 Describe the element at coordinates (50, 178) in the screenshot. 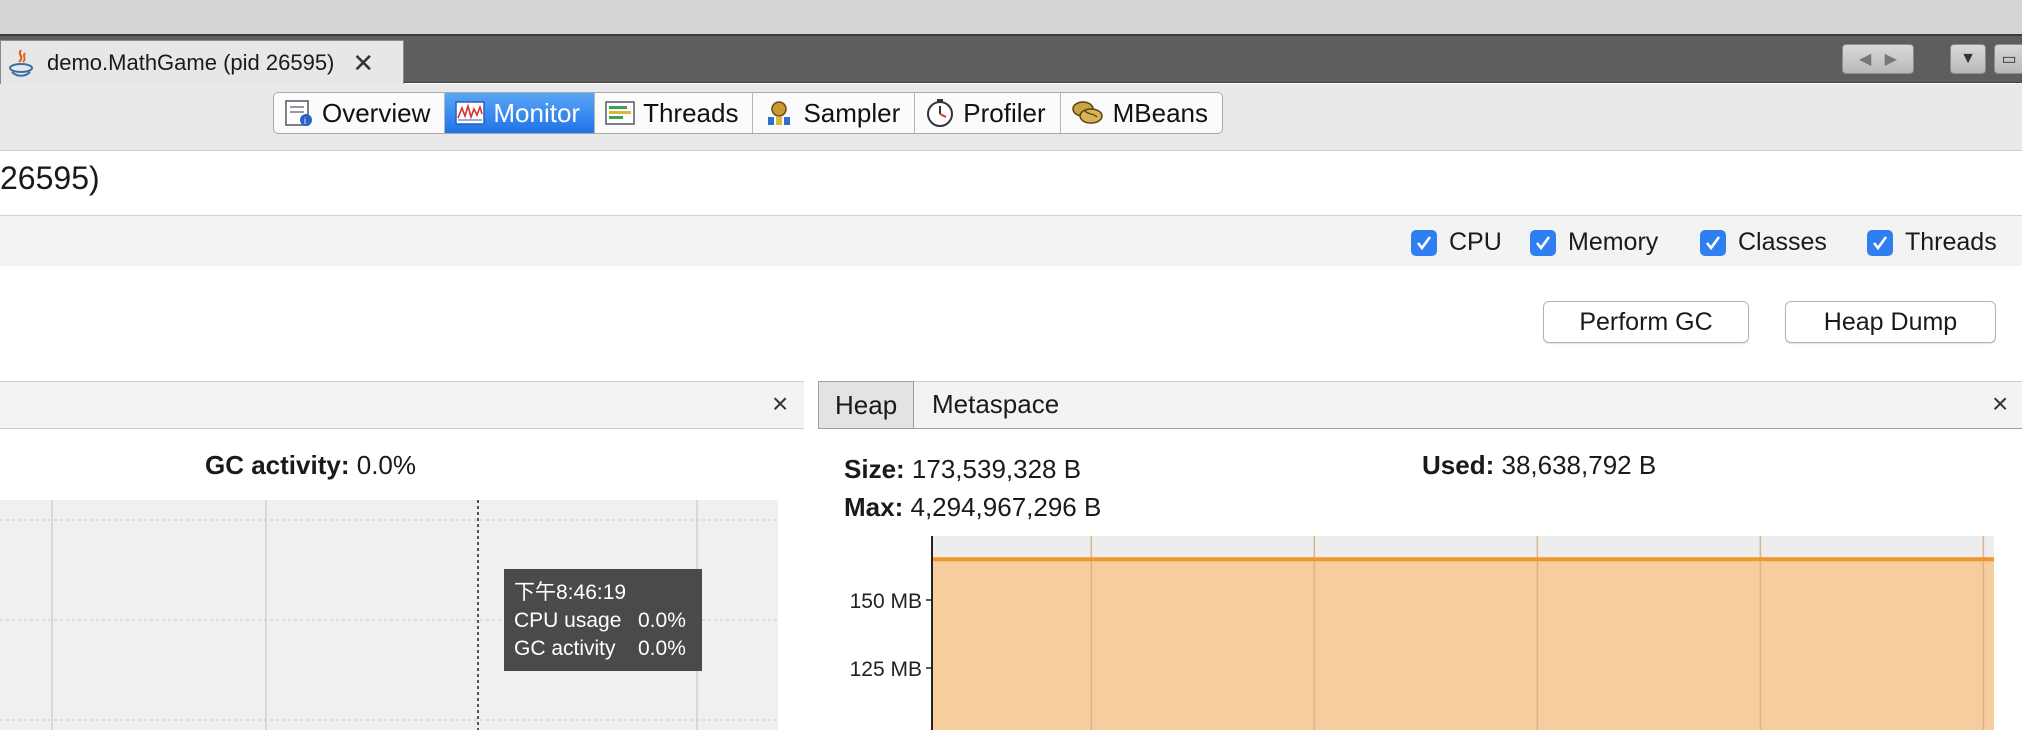

I see `page-title: 26595)` at that location.